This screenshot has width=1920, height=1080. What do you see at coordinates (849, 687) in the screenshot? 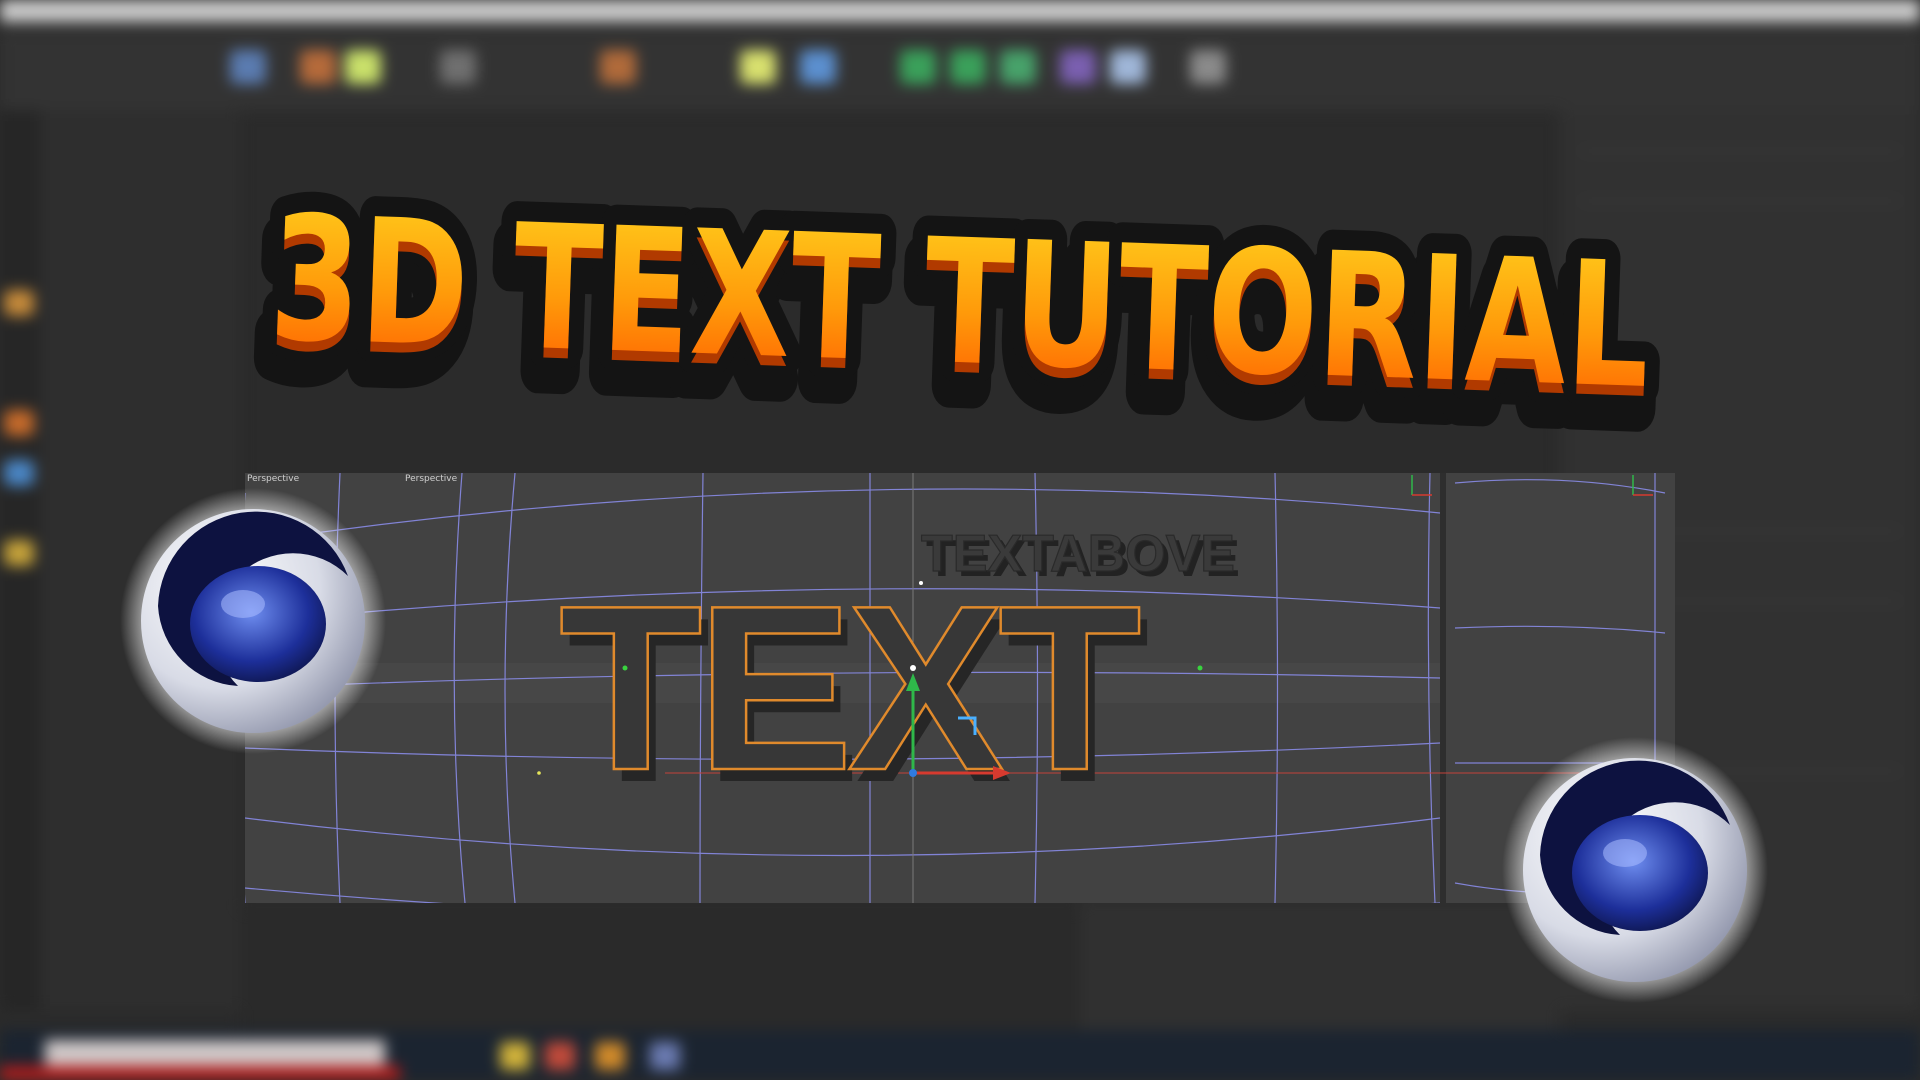
I see `scene-text-main-face: TEXT` at bounding box center [849, 687].